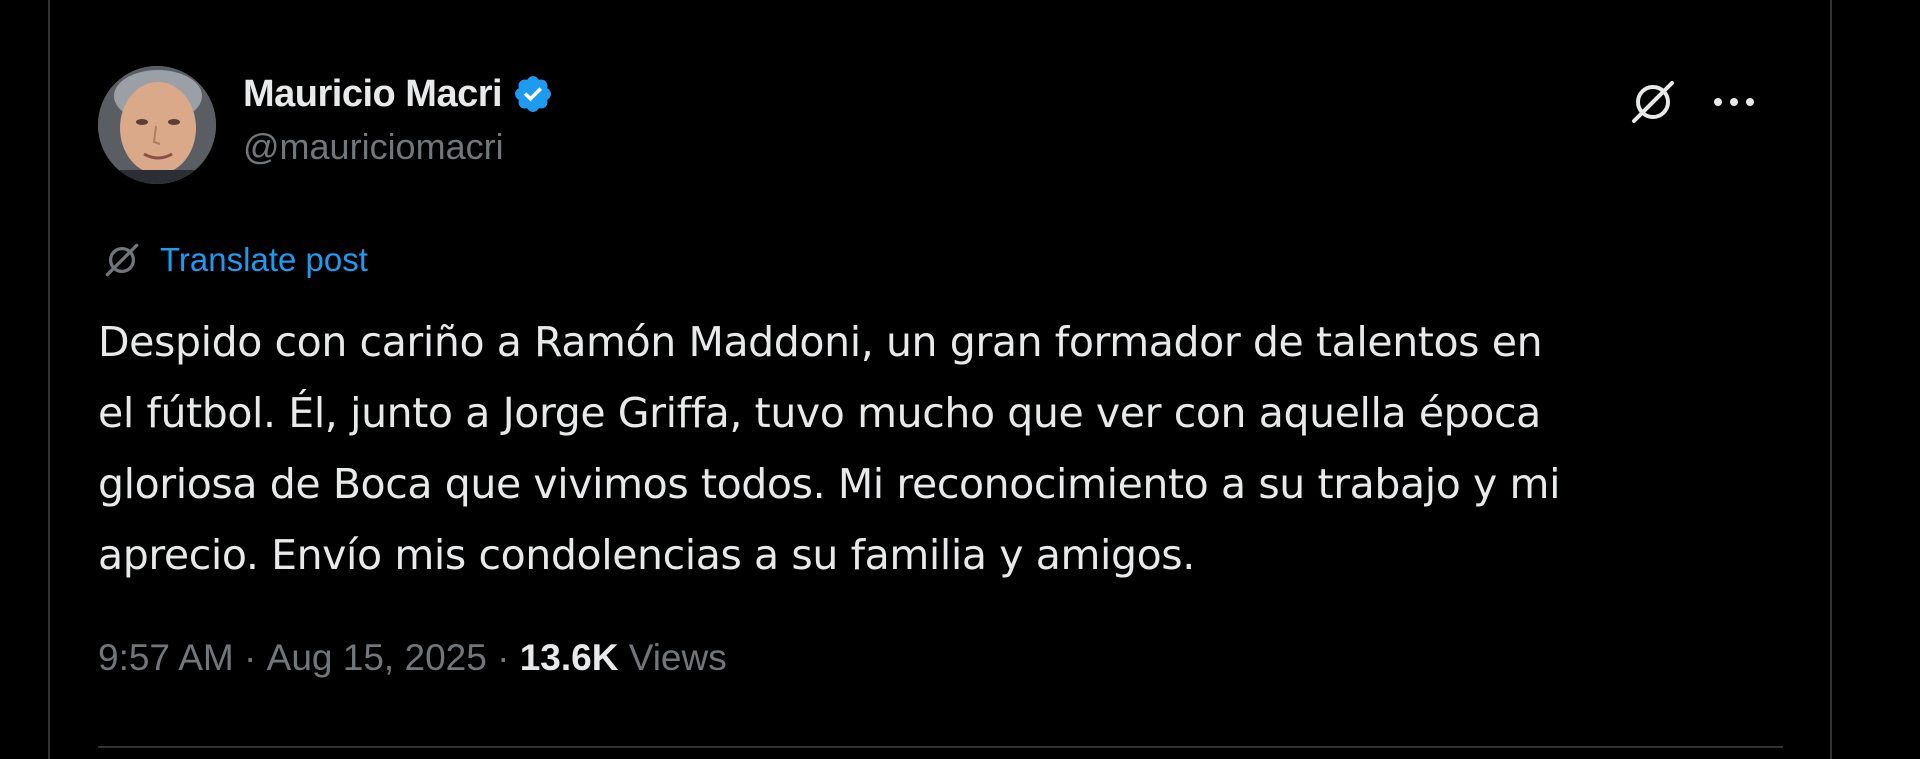 This screenshot has height=759, width=1920. What do you see at coordinates (398, 119) in the screenshot?
I see `author-block: Mauricio Macri @mauriciomacri` at bounding box center [398, 119].